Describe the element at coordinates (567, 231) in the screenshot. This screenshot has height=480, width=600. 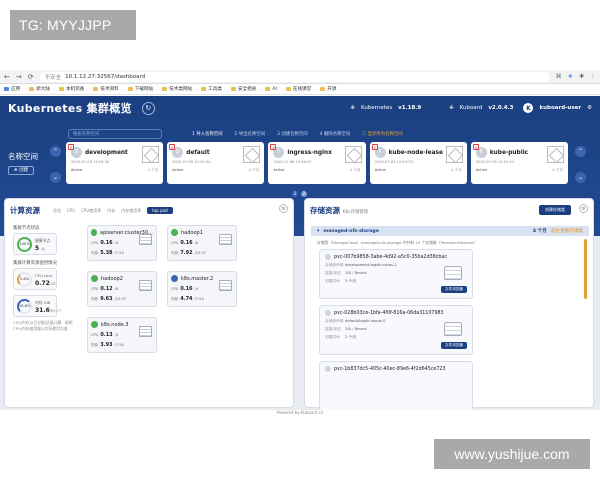
I see `storageclass-link: 前往查看存储类` at that location.